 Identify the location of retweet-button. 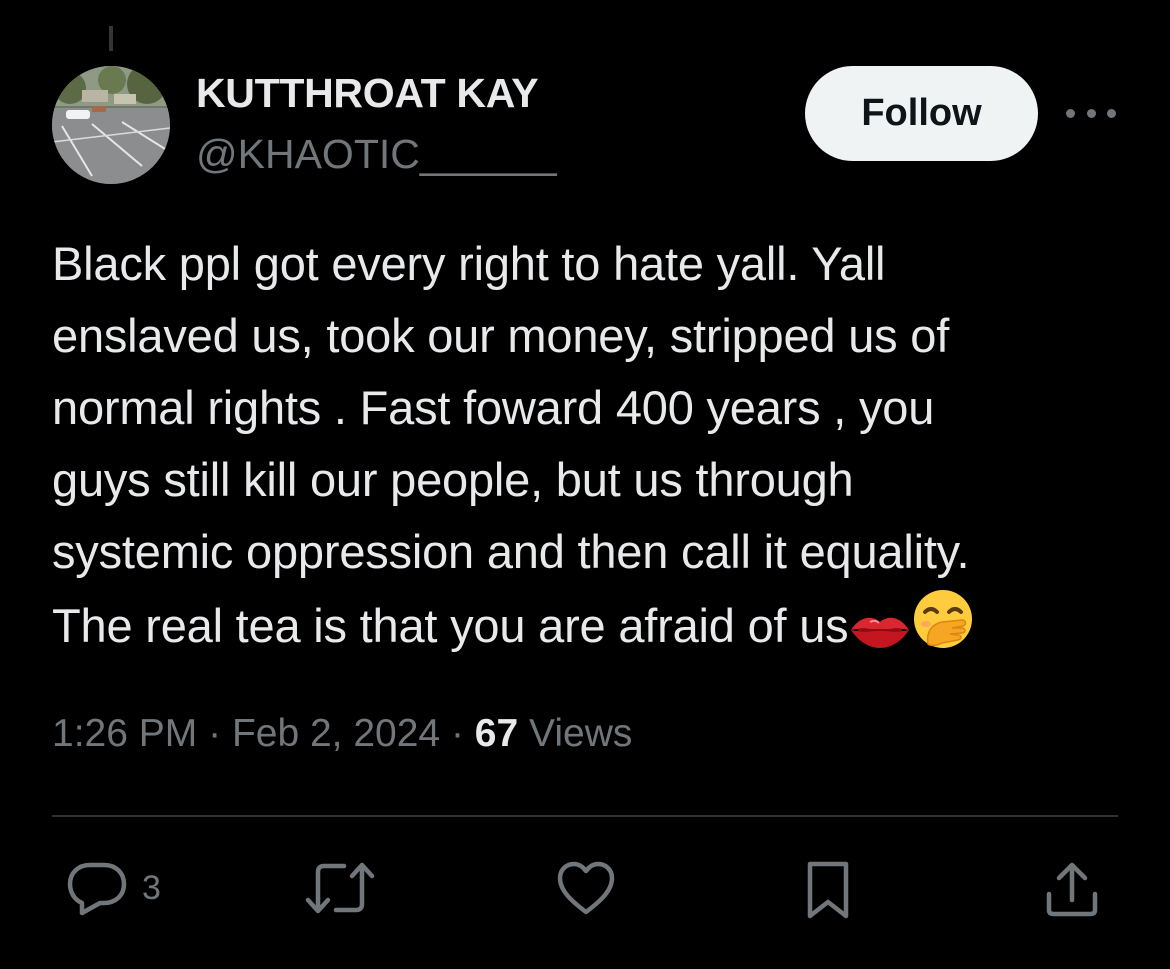
(340, 888).